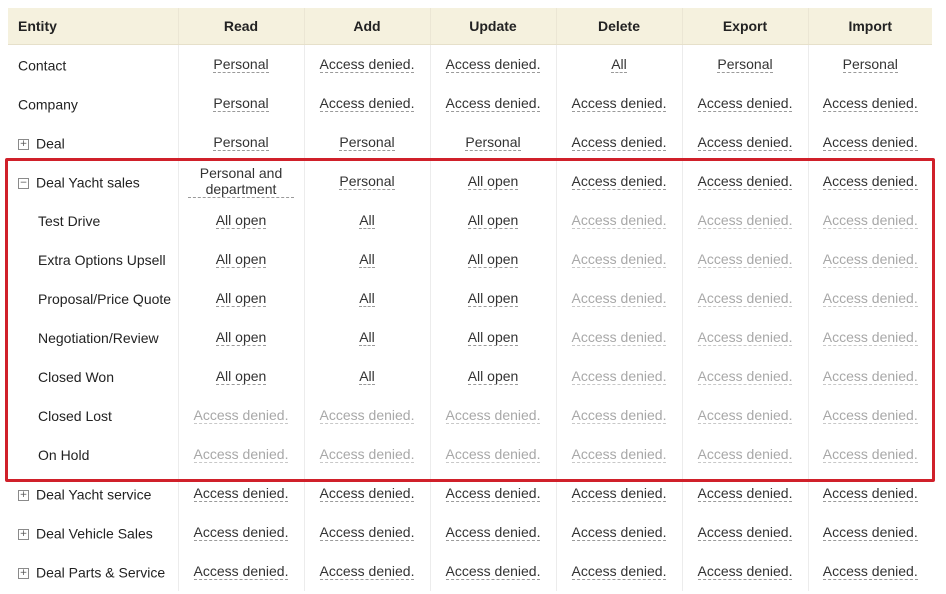 This screenshot has height=594, width=946. I want to click on entity-cell: Company, so click(93, 103).